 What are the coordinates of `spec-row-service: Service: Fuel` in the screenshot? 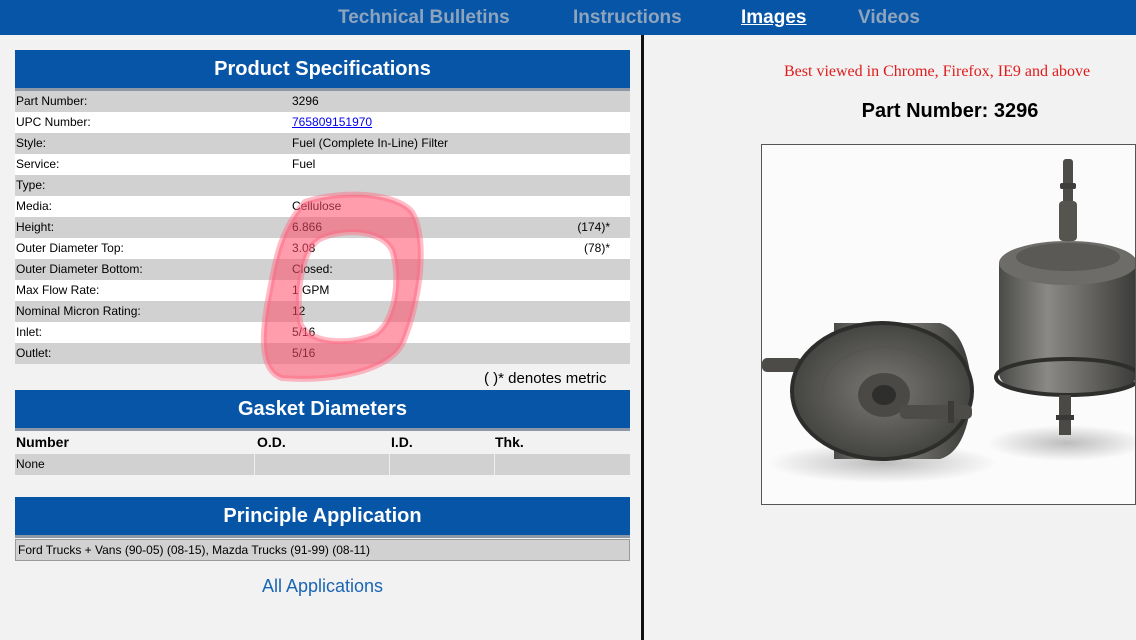 It's located at (322, 164).